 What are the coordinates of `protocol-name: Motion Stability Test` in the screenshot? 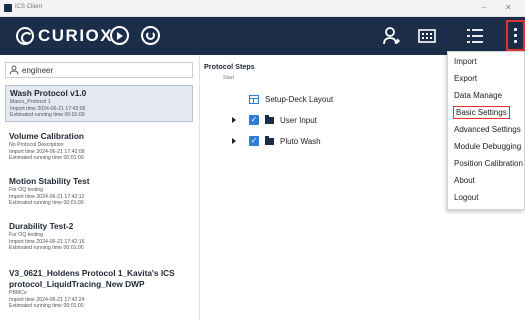 It's located at (49, 181).